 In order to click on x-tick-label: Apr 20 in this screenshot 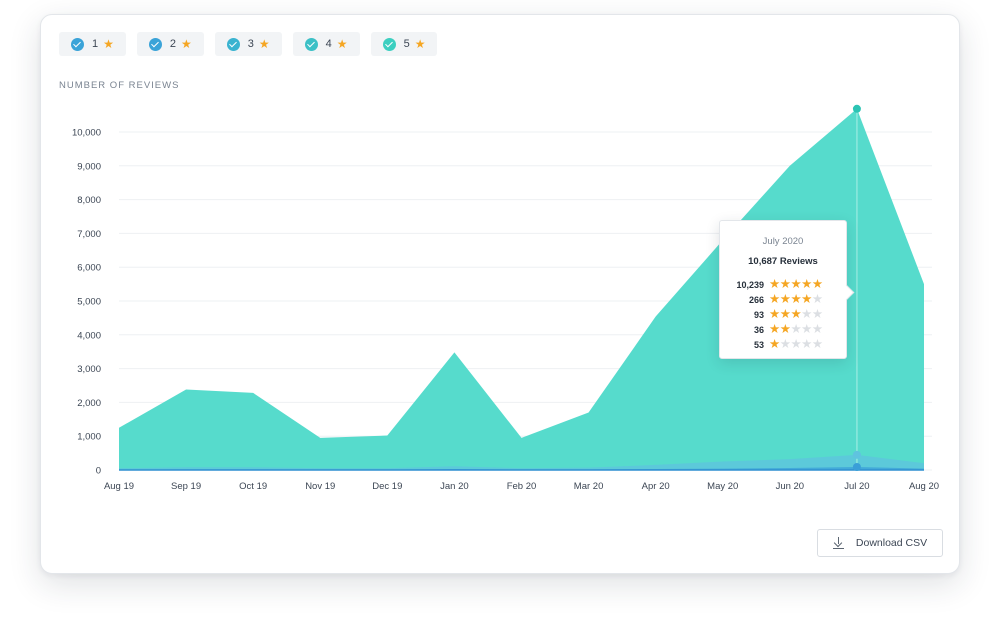, I will do `click(656, 486)`.